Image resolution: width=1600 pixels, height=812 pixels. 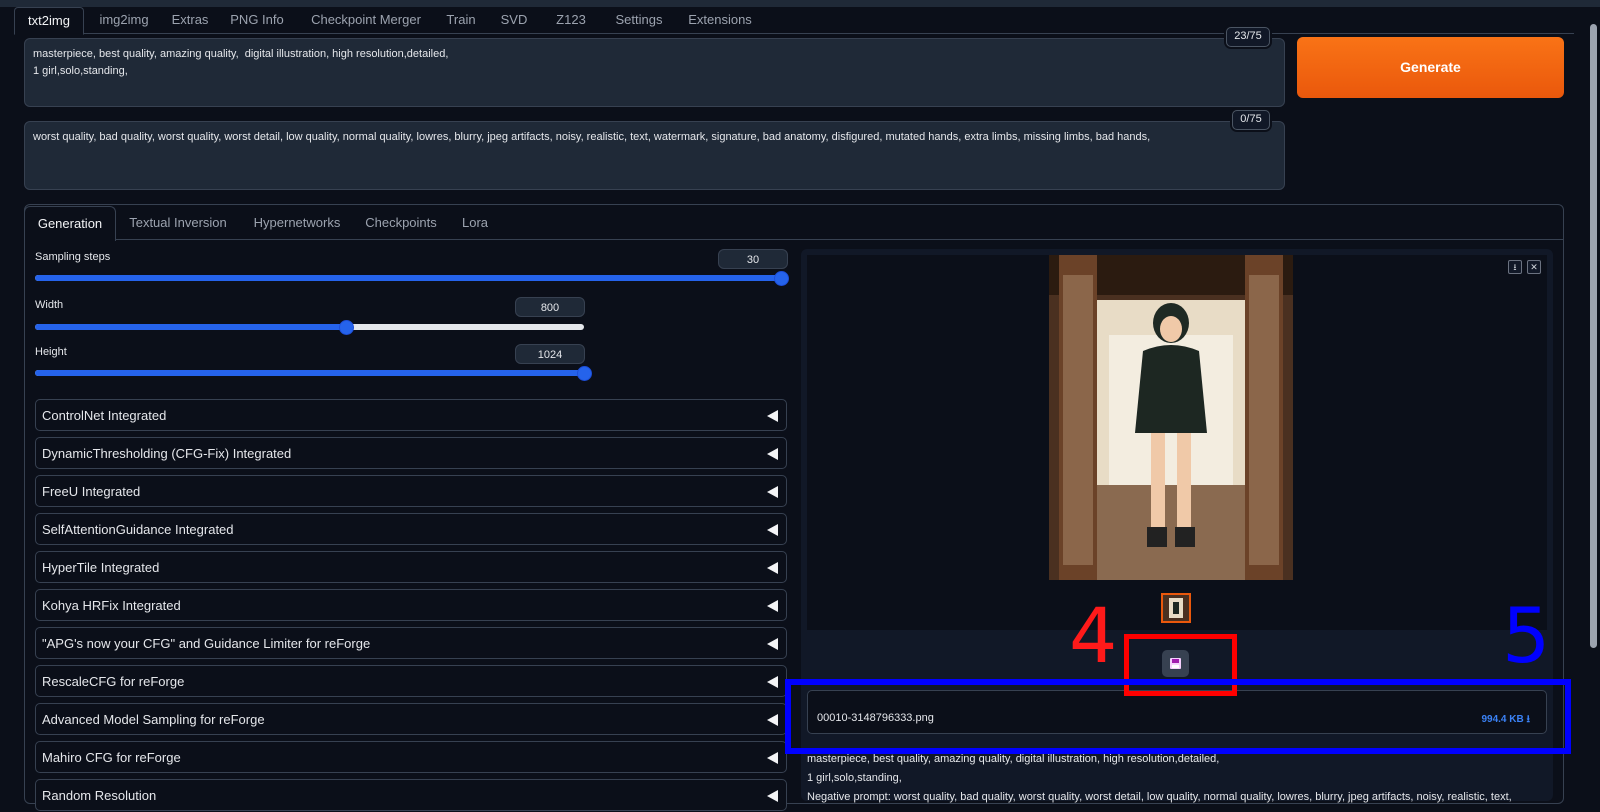 What do you see at coordinates (1526, 635) in the screenshot?
I see `annotation-blue-number: 5` at bounding box center [1526, 635].